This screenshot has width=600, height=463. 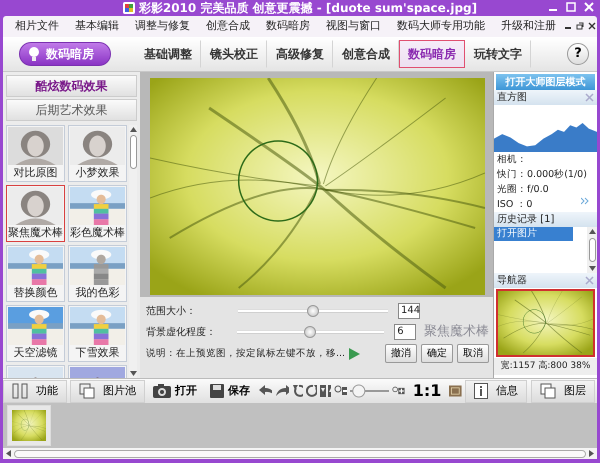 What do you see at coordinates (97, 213) in the screenshot?
I see `effect-item: 彩色魔术棒` at bounding box center [97, 213].